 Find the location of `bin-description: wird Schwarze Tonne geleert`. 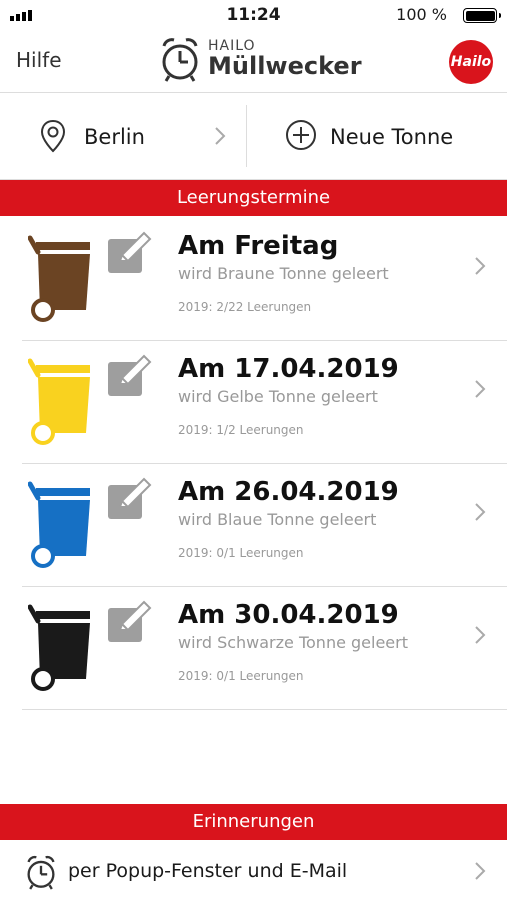

bin-description: wird Schwarze Tonne geleert is located at coordinates (293, 642).